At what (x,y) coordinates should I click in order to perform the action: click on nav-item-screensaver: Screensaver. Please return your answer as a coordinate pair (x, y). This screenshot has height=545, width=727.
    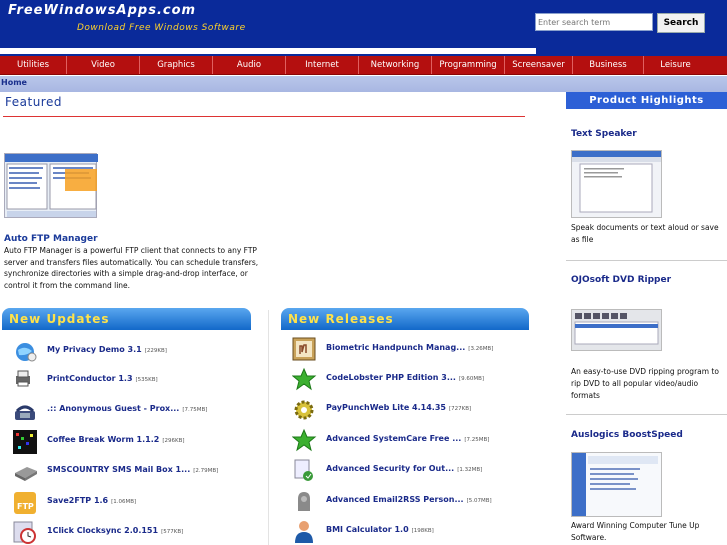
    Looking at the image, I should click on (539, 65).